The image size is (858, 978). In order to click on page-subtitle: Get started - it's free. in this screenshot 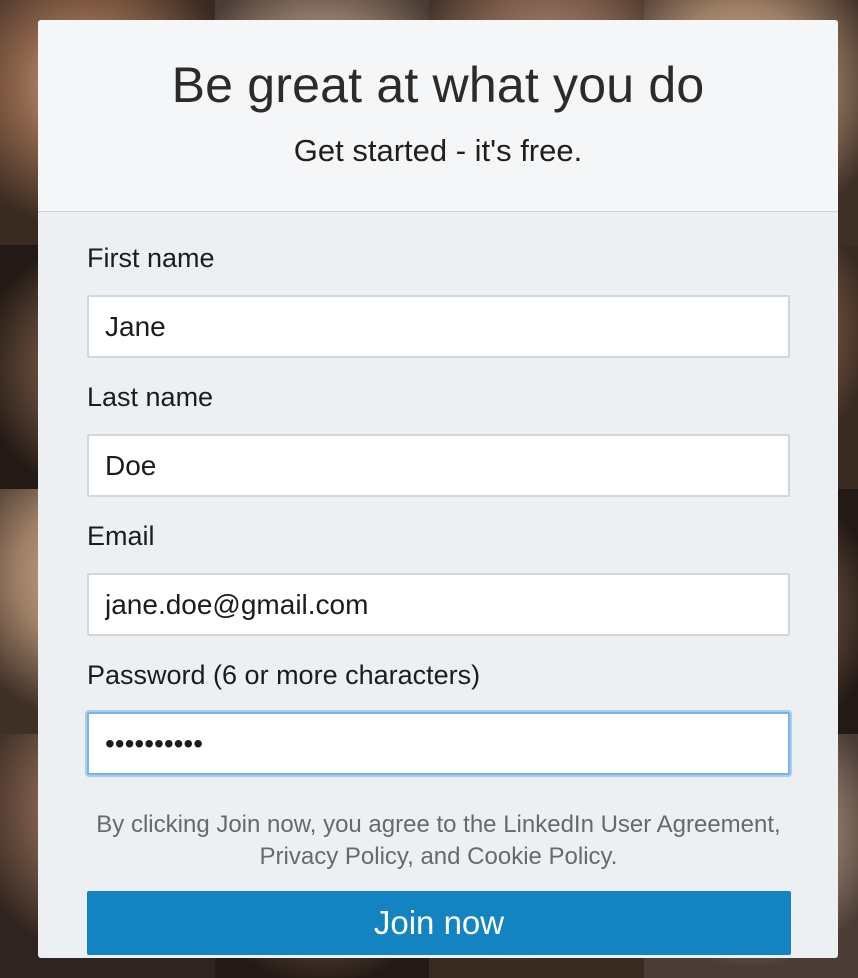, I will do `click(438, 150)`.